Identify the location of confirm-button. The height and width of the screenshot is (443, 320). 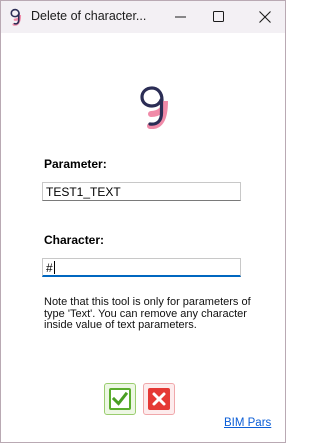
(120, 399).